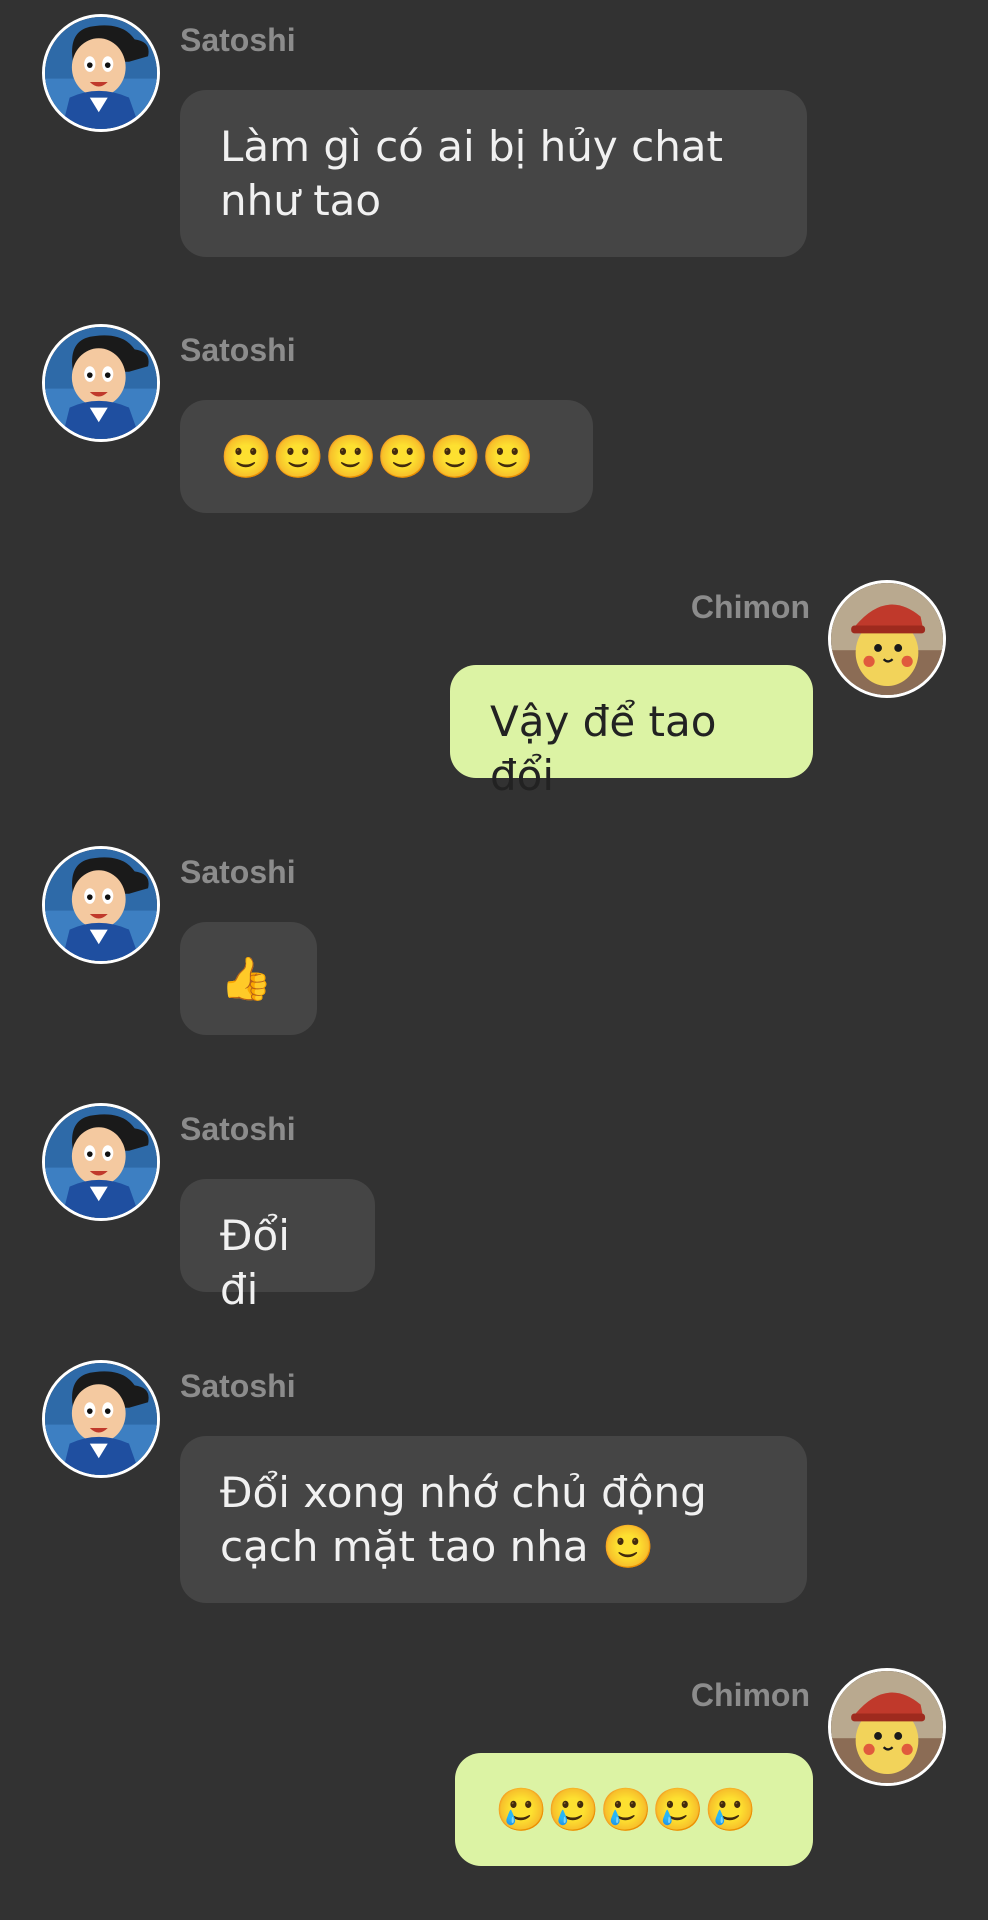 This screenshot has height=1920, width=988. I want to click on message-bubble: Đổi xong nhớ chủ động cạch mặt tao nha 🙂, so click(493, 1519).